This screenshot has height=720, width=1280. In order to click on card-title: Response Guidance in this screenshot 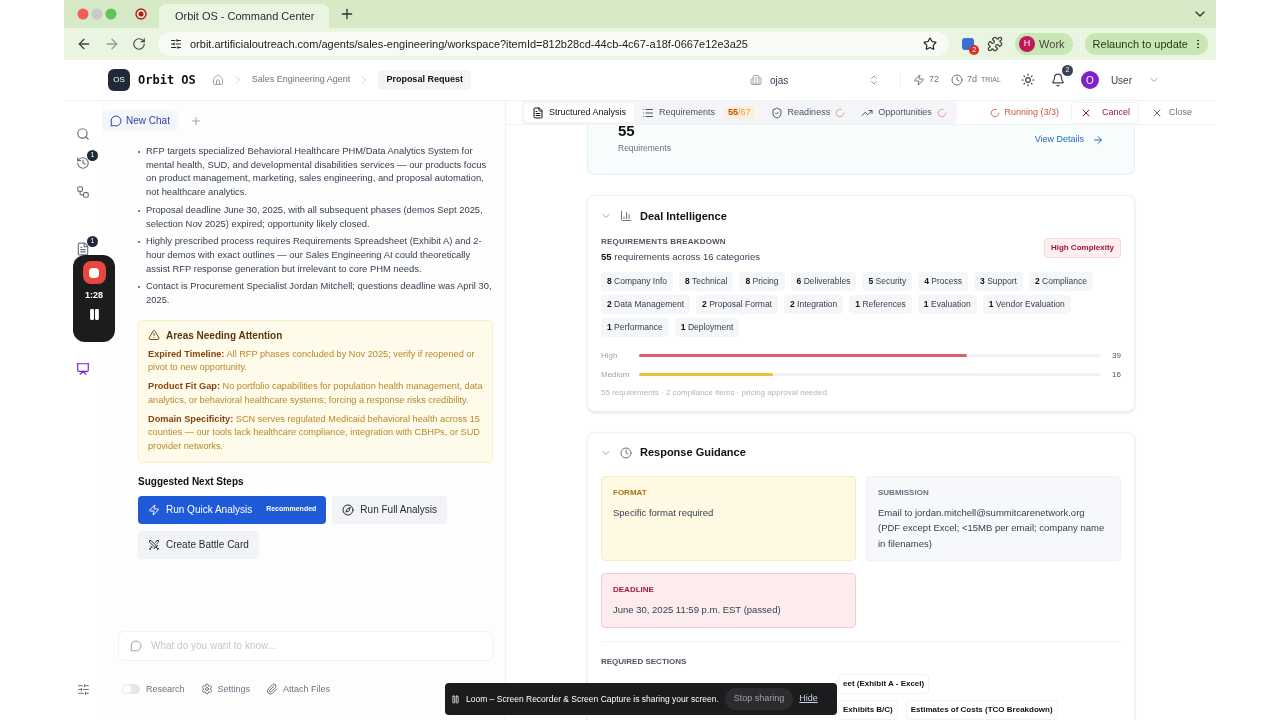, I will do `click(693, 453)`.